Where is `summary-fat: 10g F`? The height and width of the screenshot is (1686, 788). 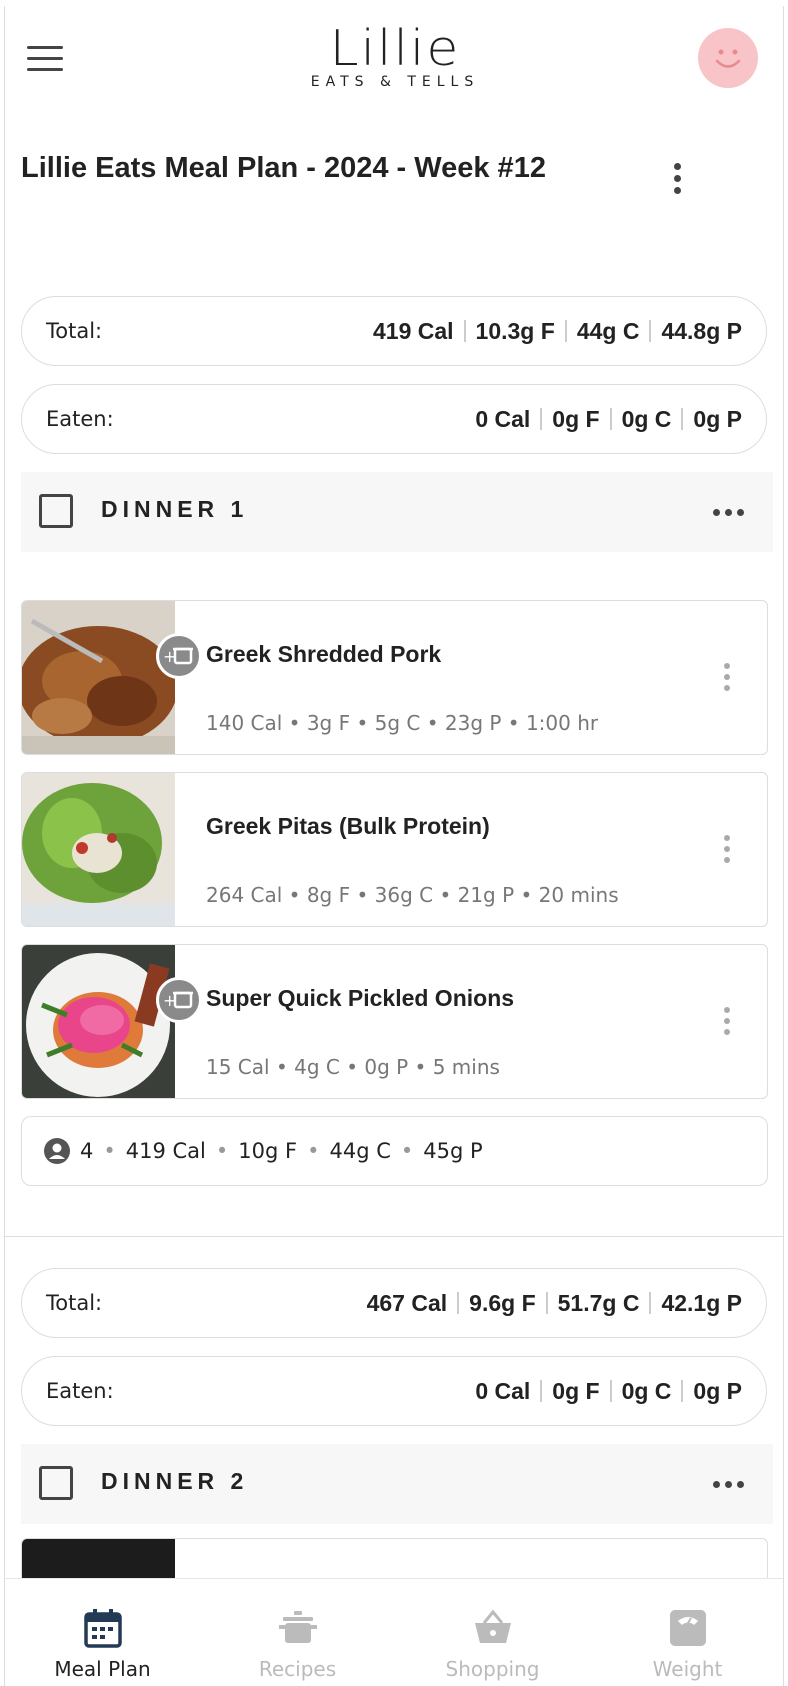
summary-fat: 10g F is located at coordinates (268, 1151).